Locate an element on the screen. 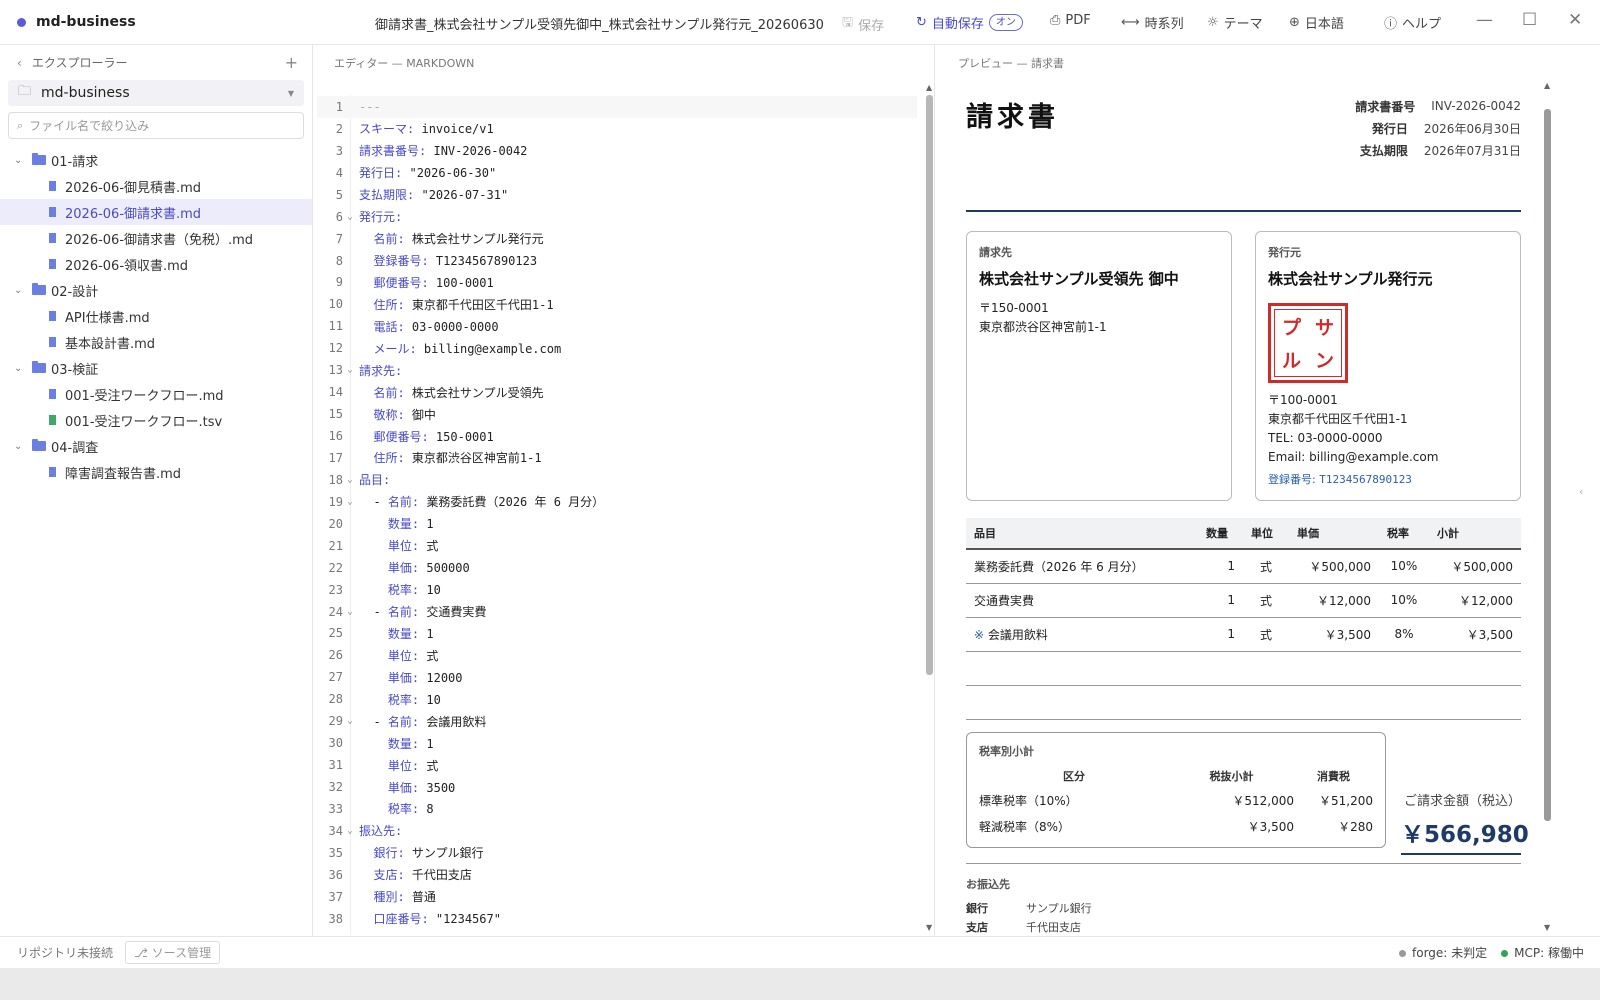 The image size is (1600, 1000). line-number: 33 is located at coordinates (335, 808).